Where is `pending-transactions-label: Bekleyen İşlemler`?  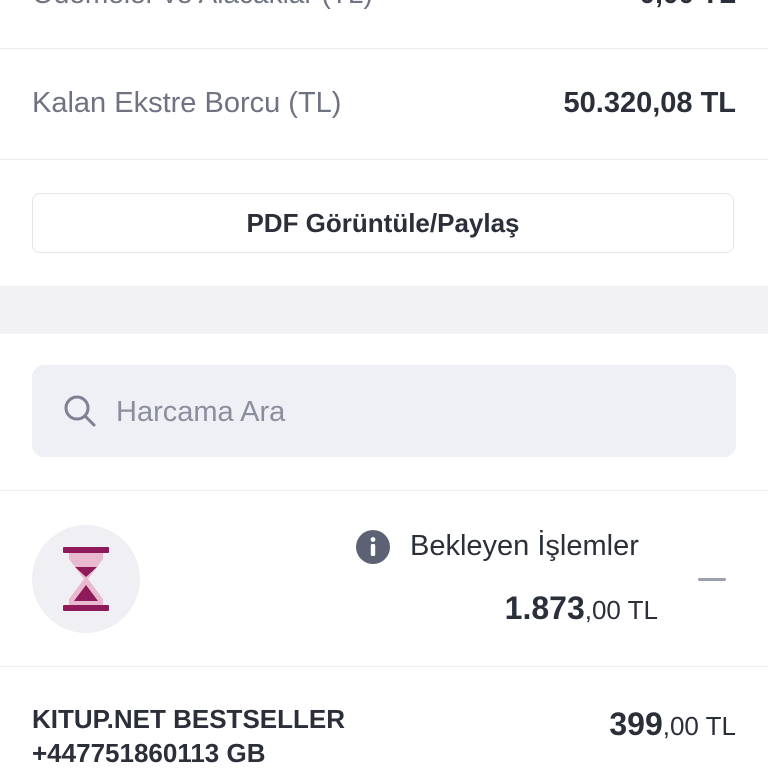
pending-transactions-label: Bekleyen İşlemler is located at coordinates (524, 546).